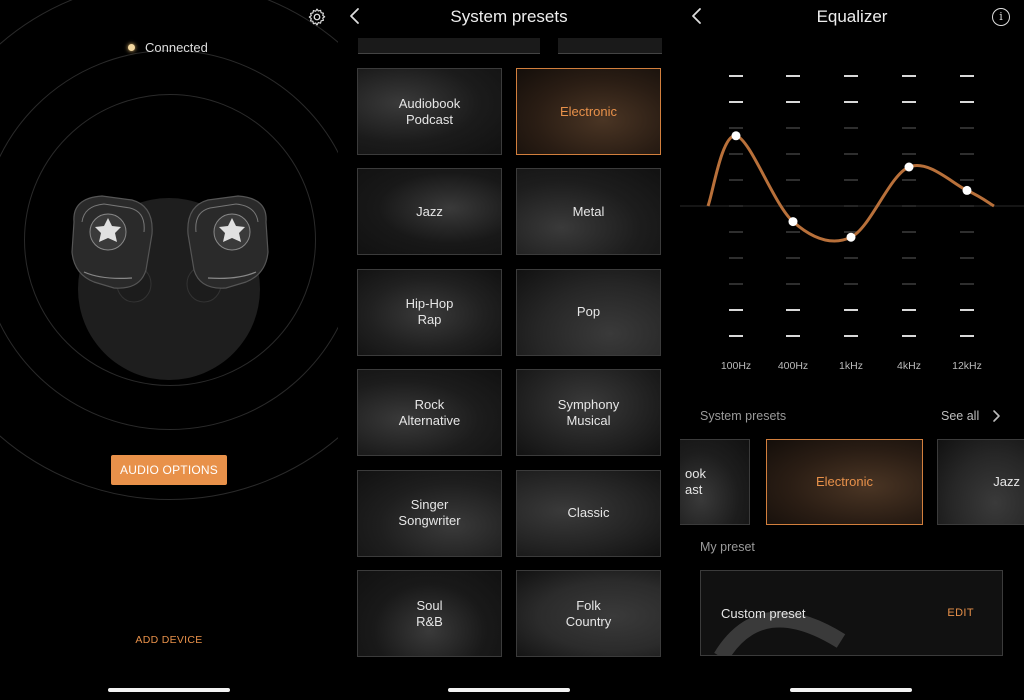  What do you see at coordinates (793, 366) in the screenshot?
I see `eq-frequency-label: 400Hz` at bounding box center [793, 366].